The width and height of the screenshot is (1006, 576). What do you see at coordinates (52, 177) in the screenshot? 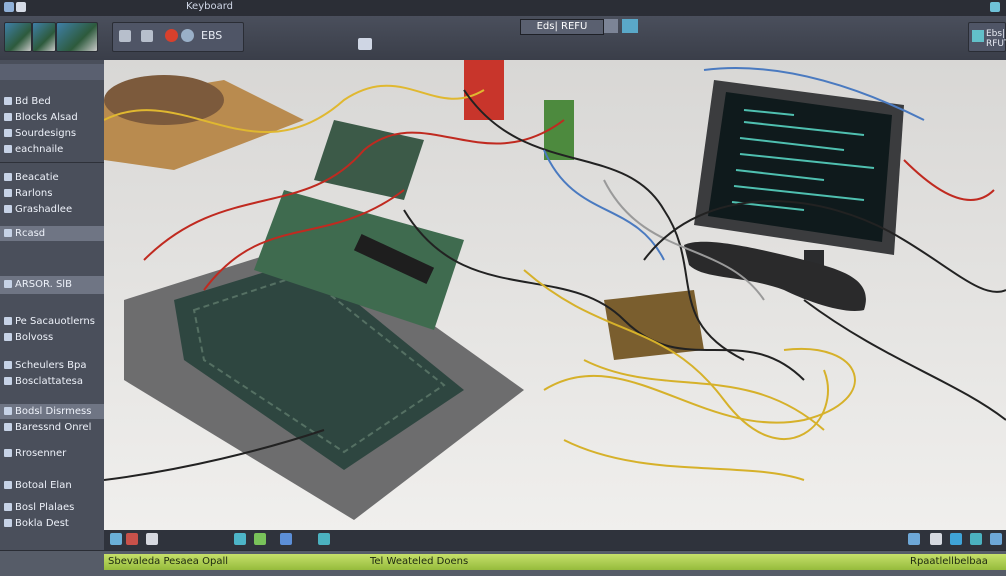
I see `left-panel-item: Beacatie` at bounding box center [52, 177].